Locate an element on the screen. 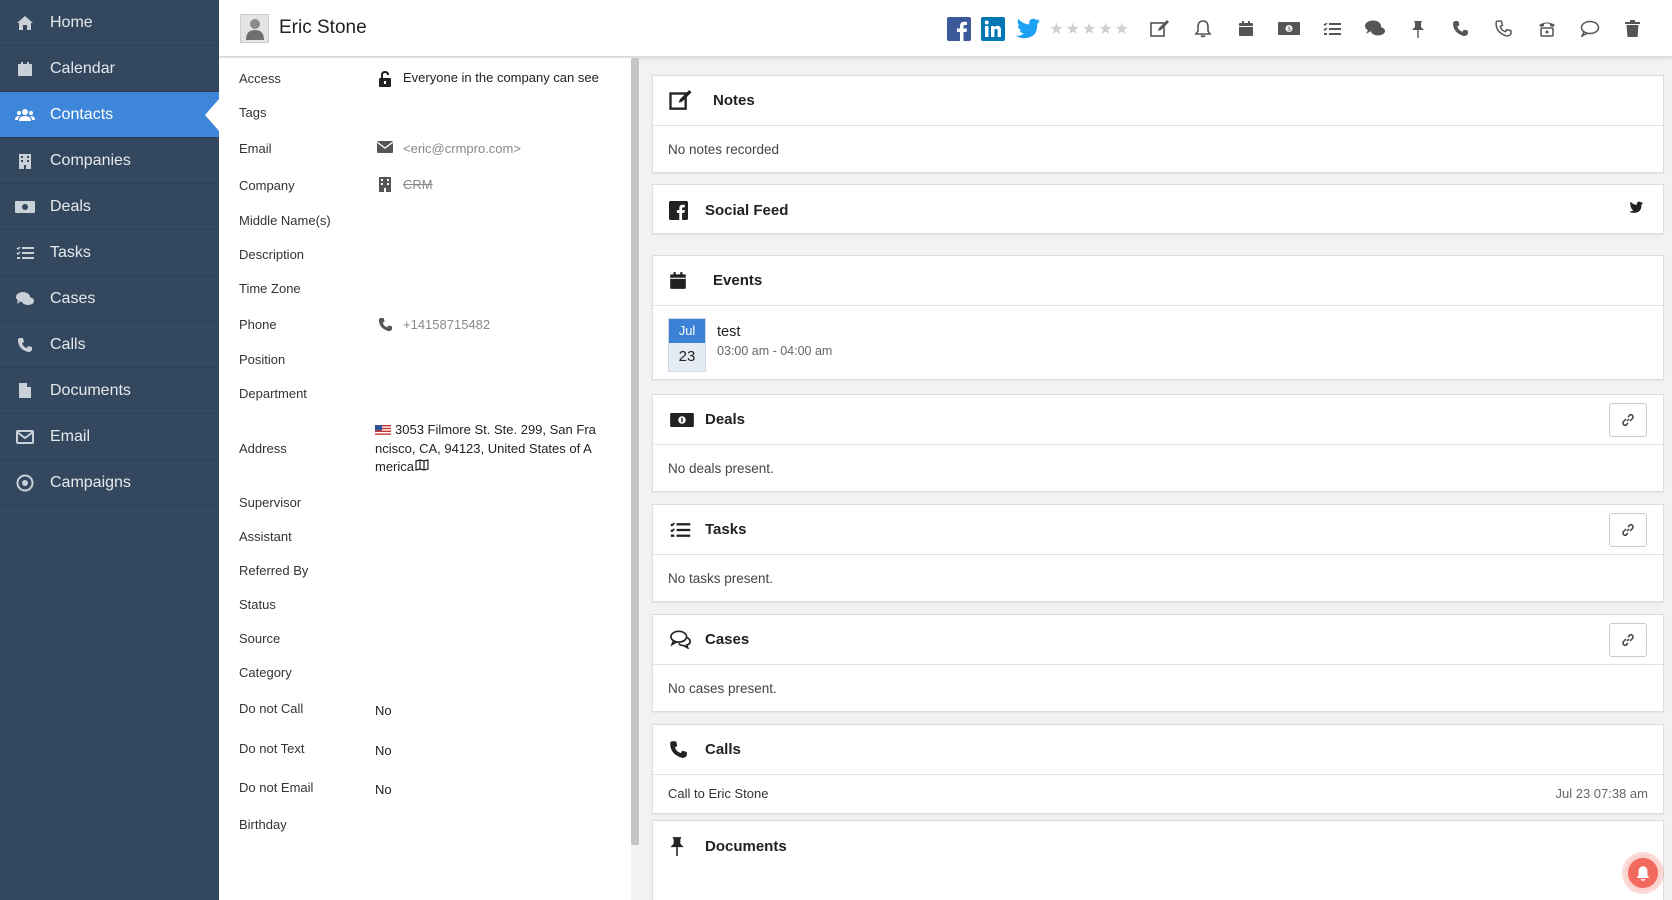 The height and width of the screenshot is (900, 1672). bell-icon is located at coordinates (1202, 28).